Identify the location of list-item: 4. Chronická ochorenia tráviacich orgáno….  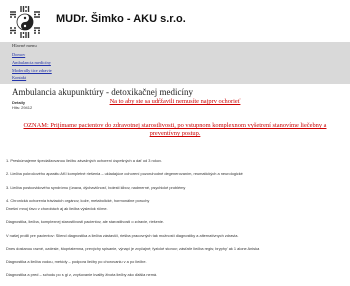
(78, 201).